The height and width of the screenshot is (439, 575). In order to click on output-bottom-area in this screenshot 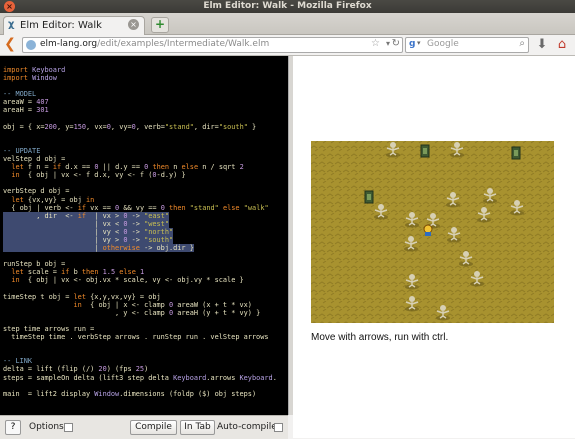, I will do `click(434, 426)`.